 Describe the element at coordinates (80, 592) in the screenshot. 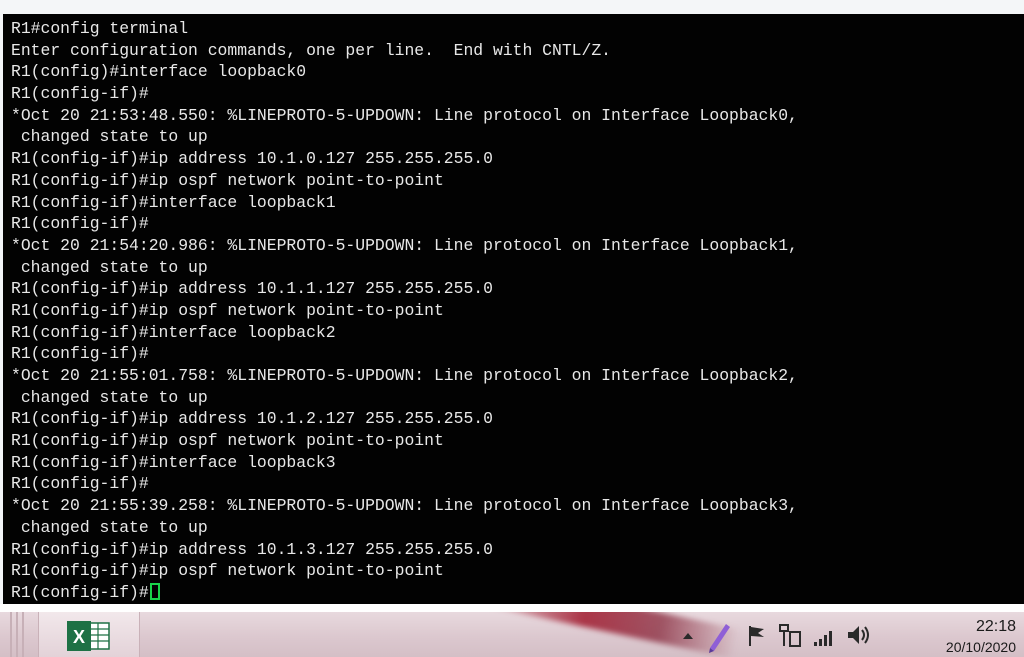

I see `terminal-prompt: R1(config-if)#` at that location.